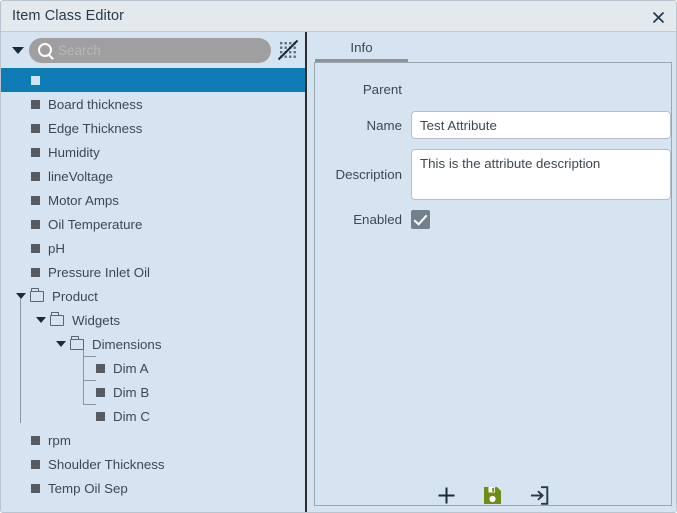  I want to click on window-title: Item Class Editor, so click(68, 16).